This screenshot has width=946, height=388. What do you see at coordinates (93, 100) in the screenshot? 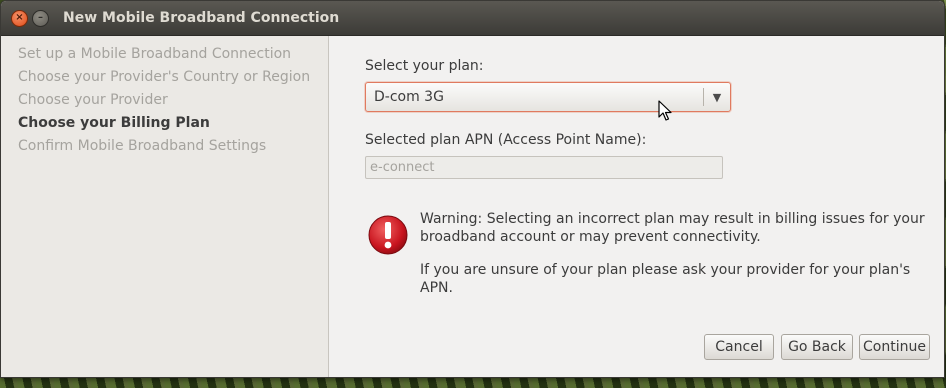
I see `step-provider: Choose your Provider` at bounding box center [93, 100].